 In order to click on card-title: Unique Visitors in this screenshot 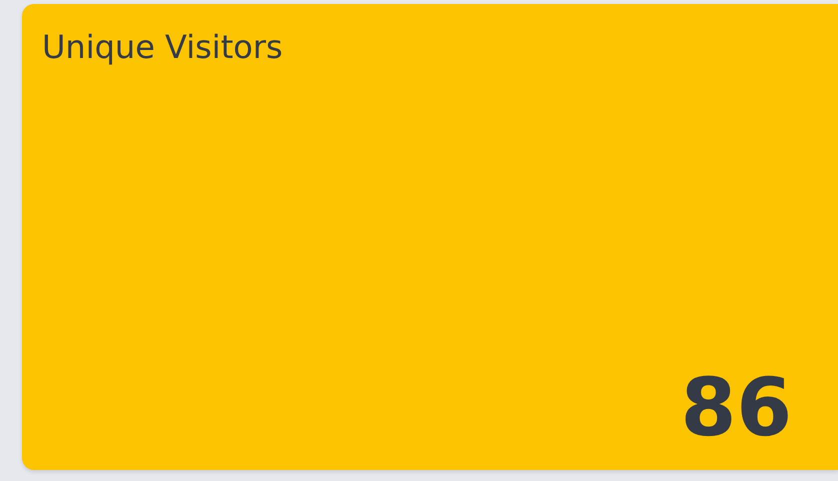, I will do `click(162, 47)`.